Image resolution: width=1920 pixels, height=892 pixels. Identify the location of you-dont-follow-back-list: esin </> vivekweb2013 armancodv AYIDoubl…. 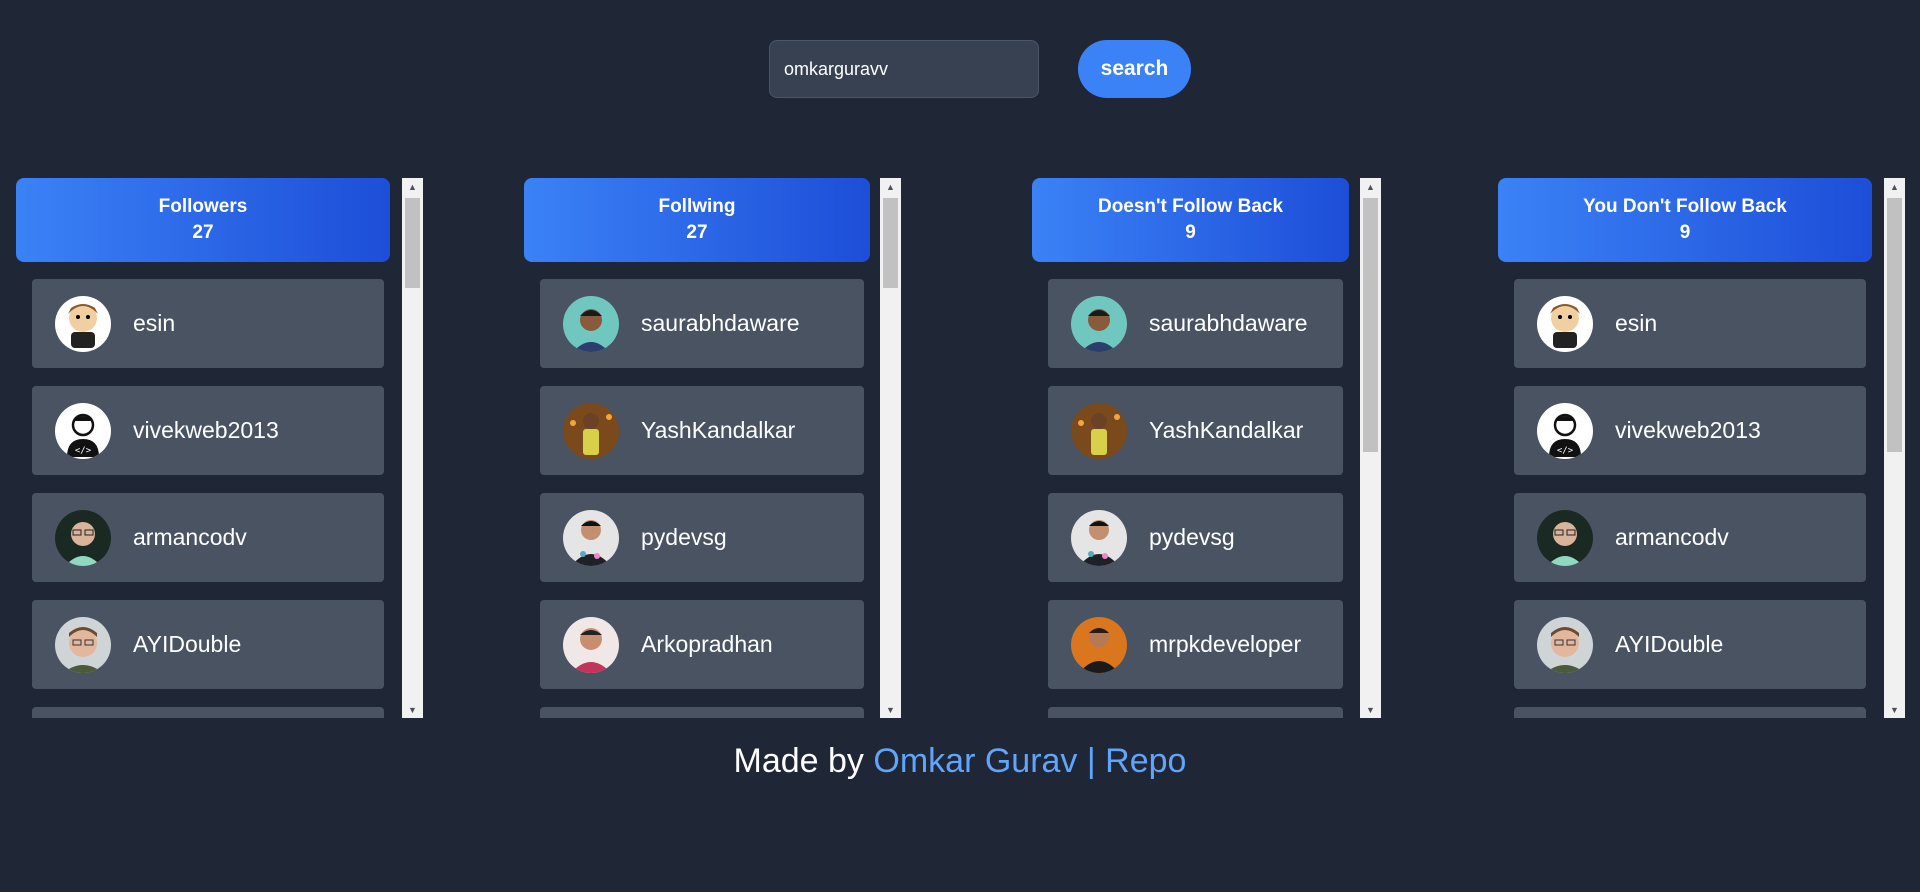
(1690, 498).